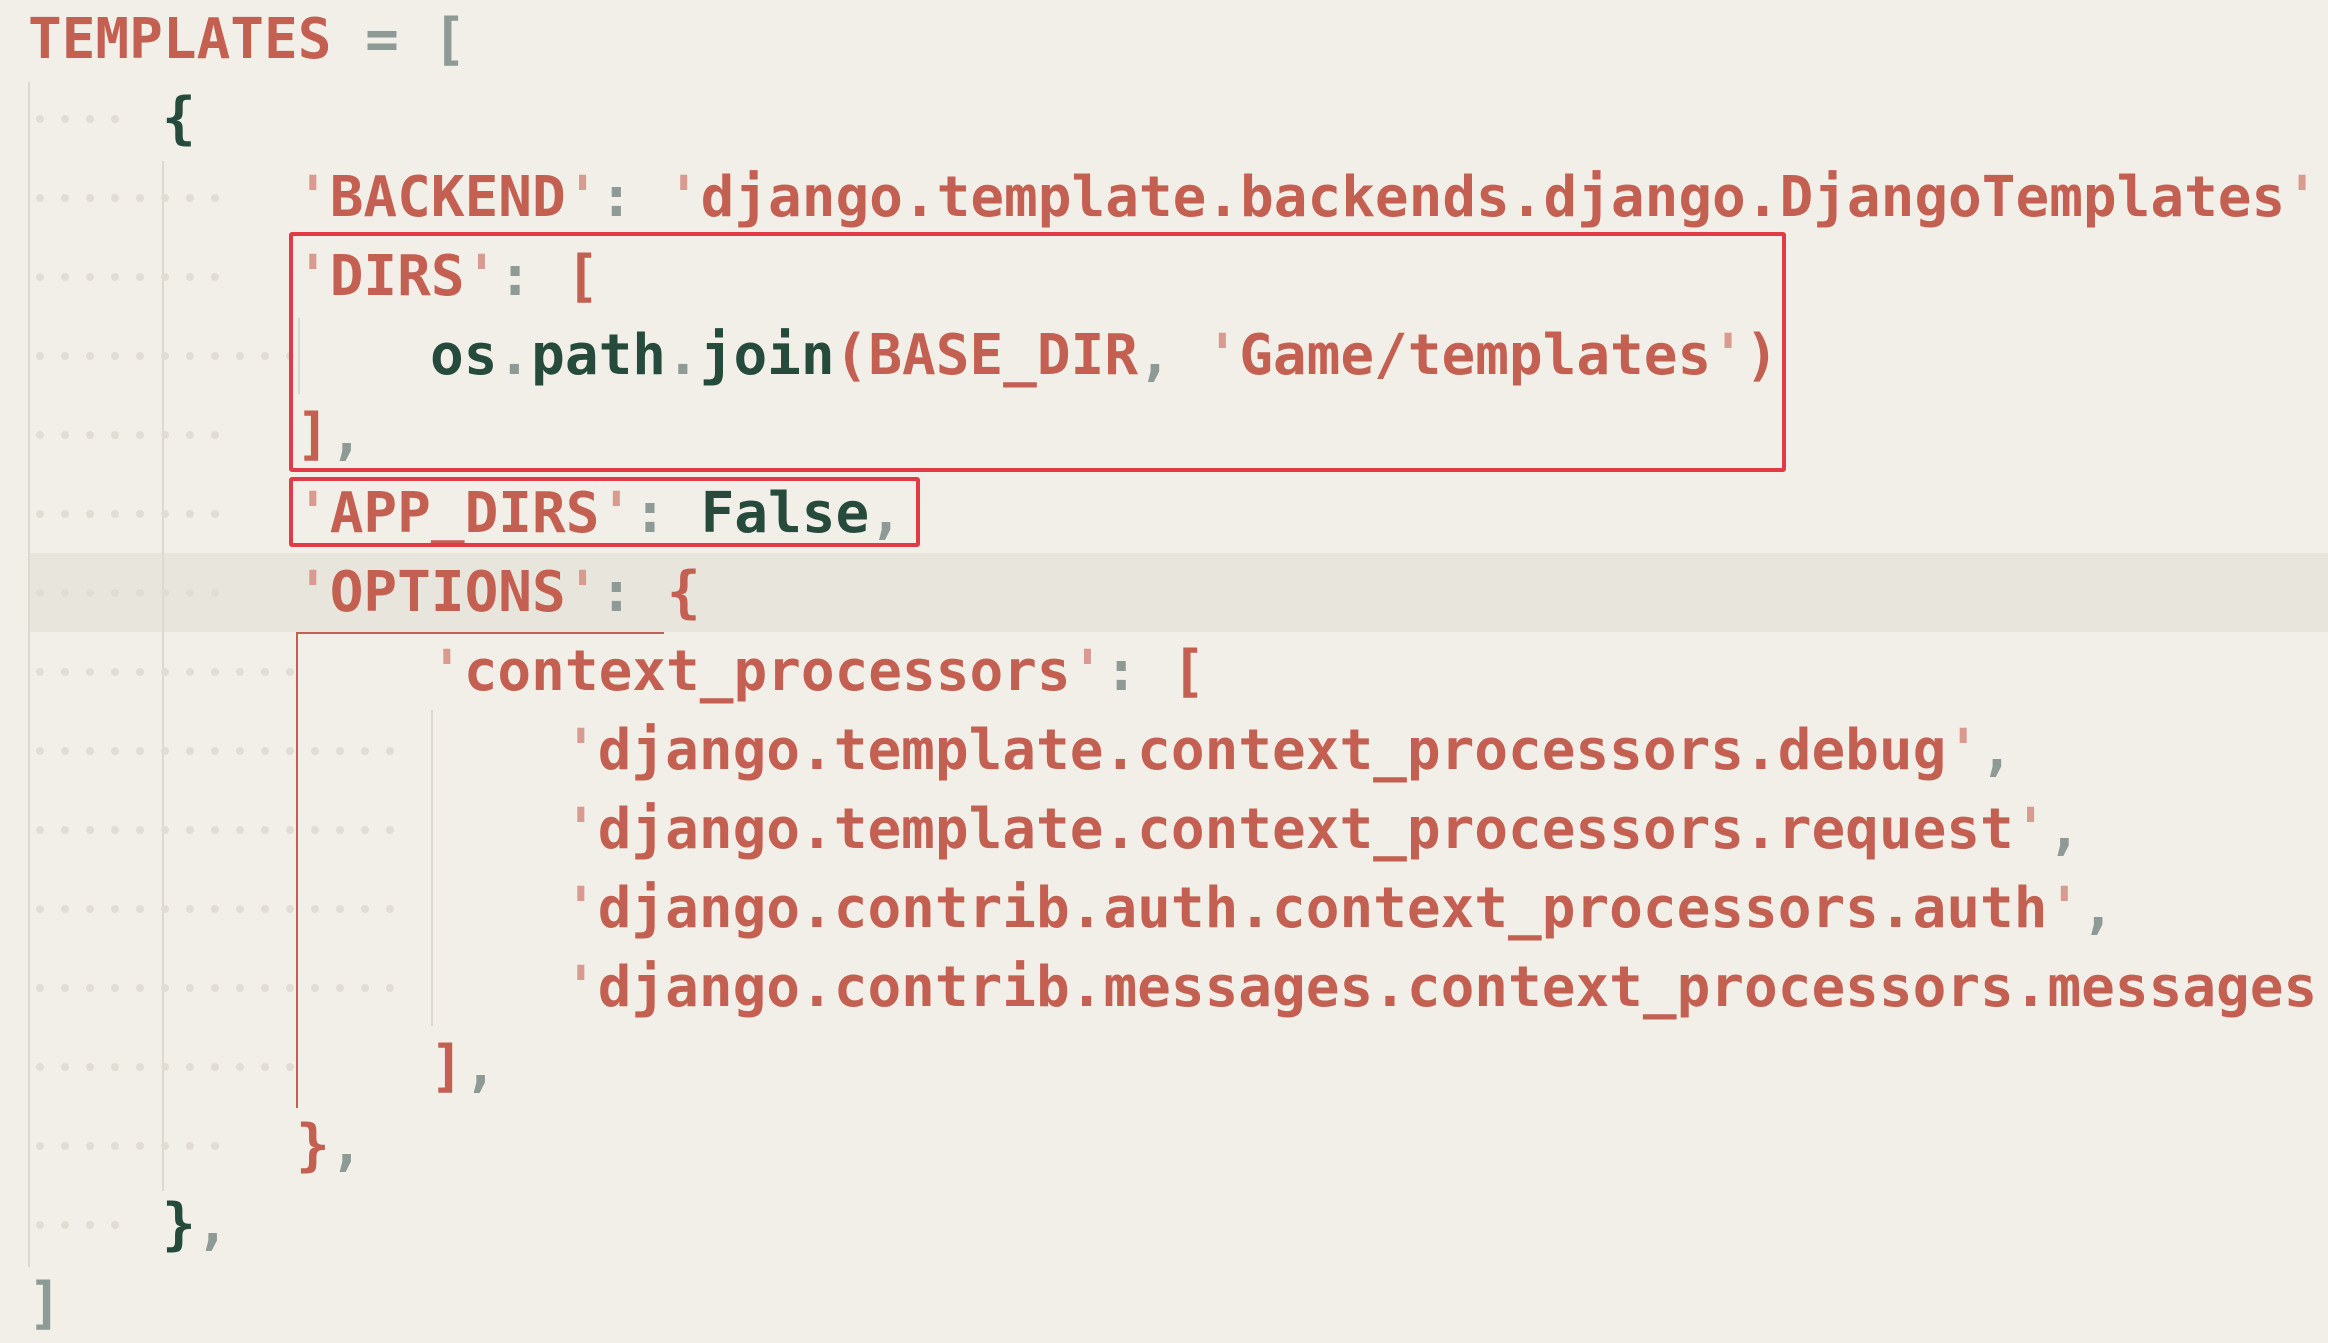 This screenshot has width=2328, height=1343. Describe the element at coordinates (1164, 1303) in the screenshot. I see `code-line: ]` at that location.